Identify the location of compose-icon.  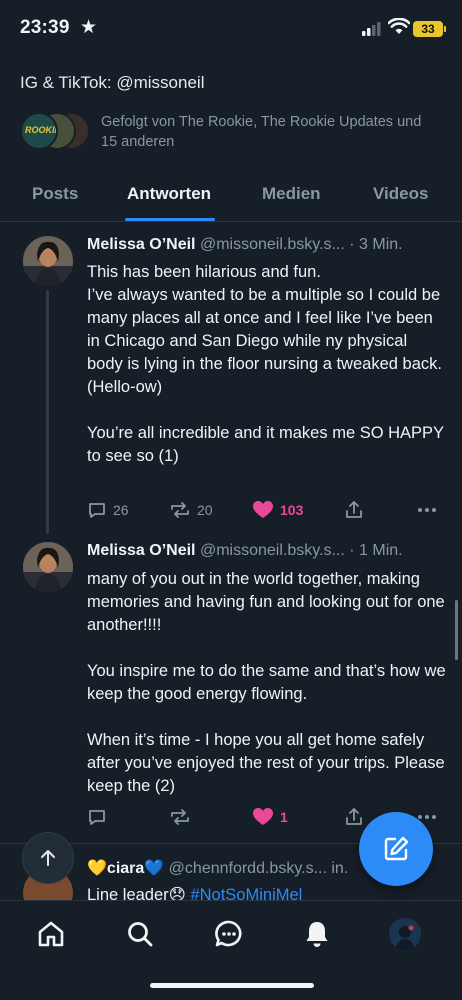
(396, 848).